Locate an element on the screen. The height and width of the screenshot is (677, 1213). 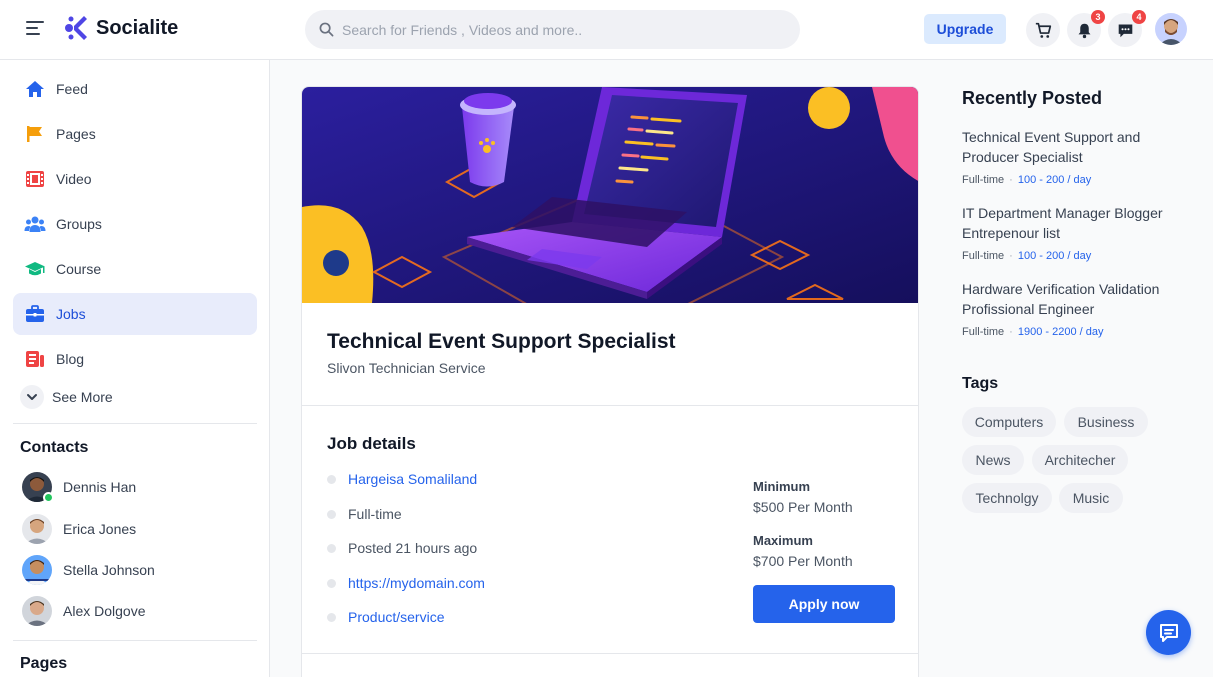
upgrade-button: Upgrade is located at coordinates (965, 29).